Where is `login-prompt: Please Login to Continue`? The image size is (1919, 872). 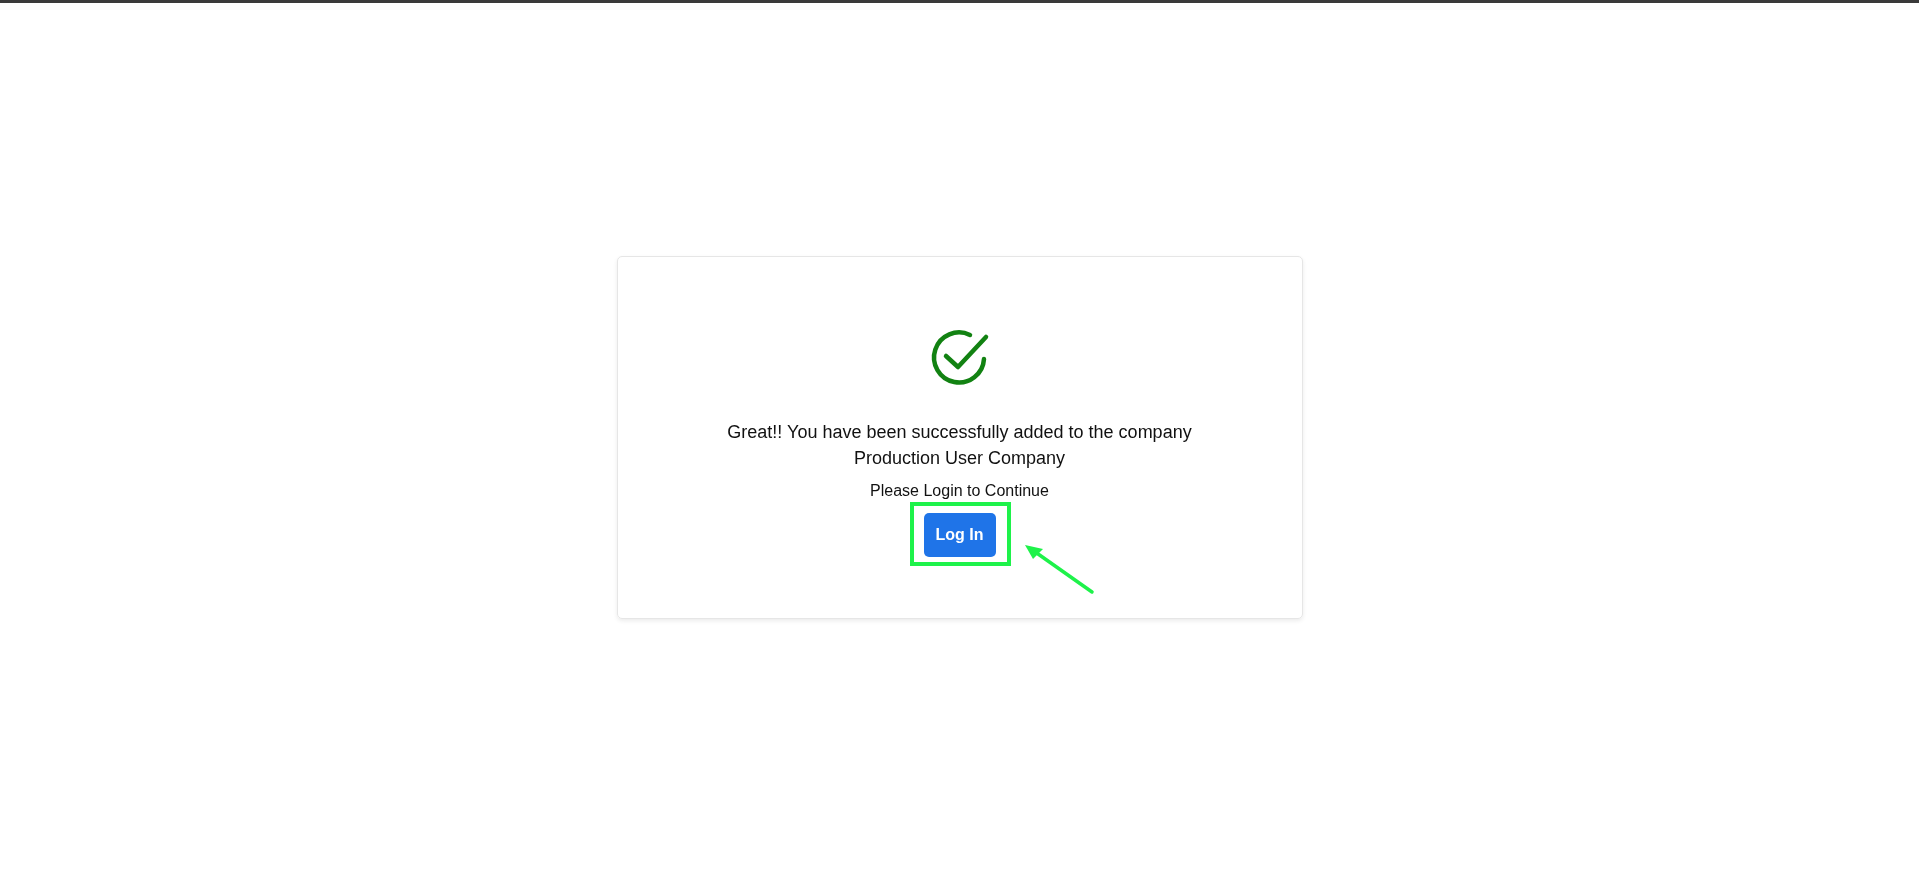
login-prompt: Please Login to Continue is located at coordinates (959, 491).